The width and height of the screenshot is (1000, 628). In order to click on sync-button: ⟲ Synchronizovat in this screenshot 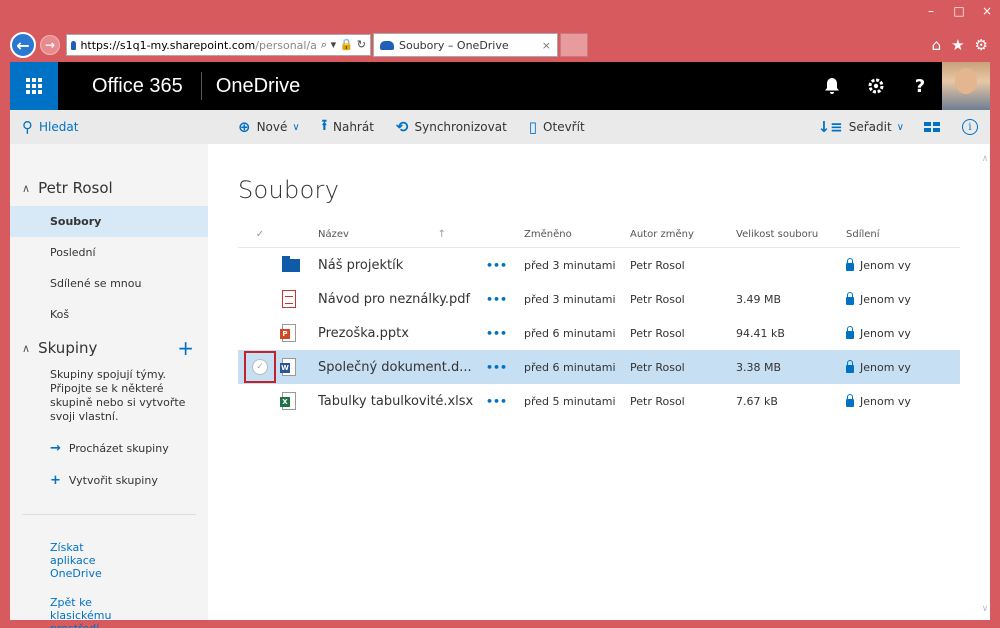, I will do `click(451, 127)`.